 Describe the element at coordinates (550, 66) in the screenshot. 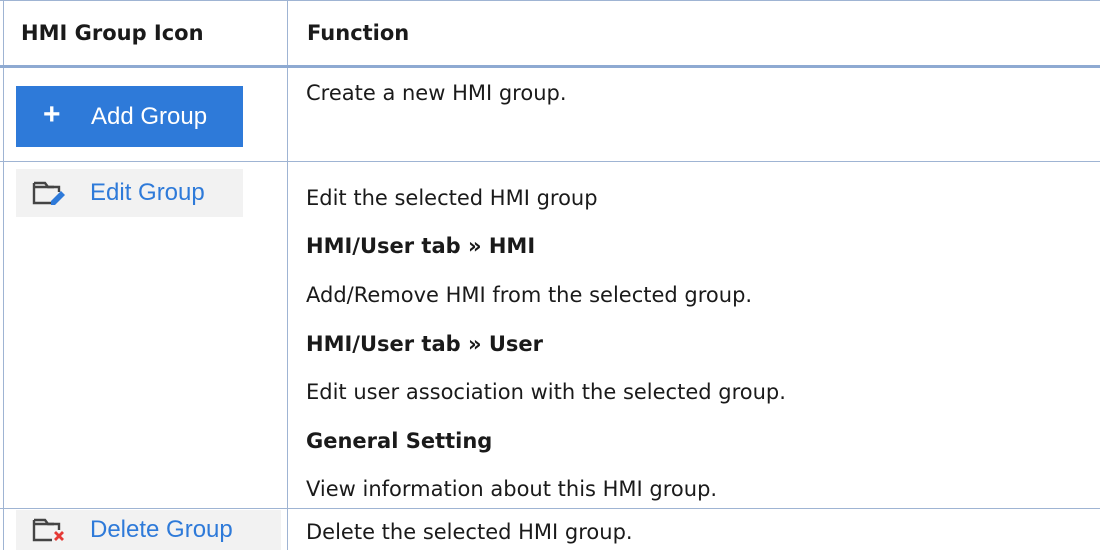

I see `header-divider` at that location.